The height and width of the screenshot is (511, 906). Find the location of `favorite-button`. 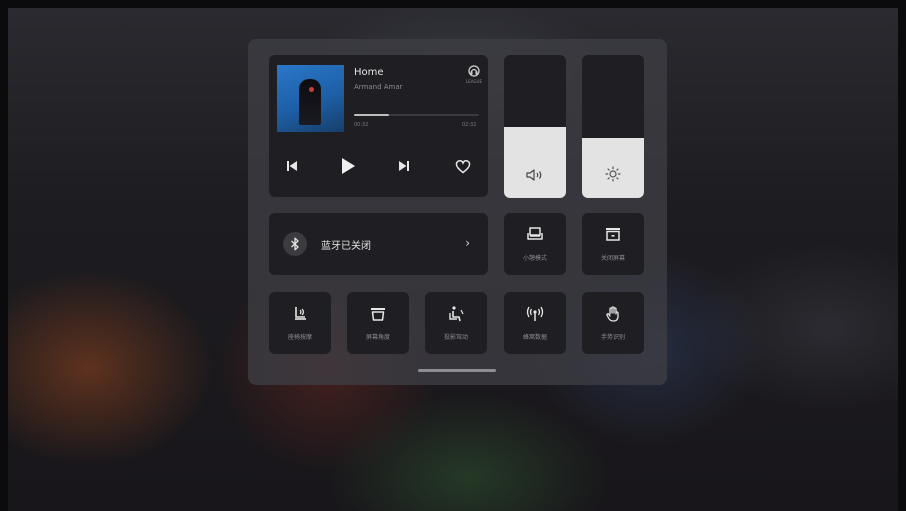

favorite-button is located at coordinates (463, 166).